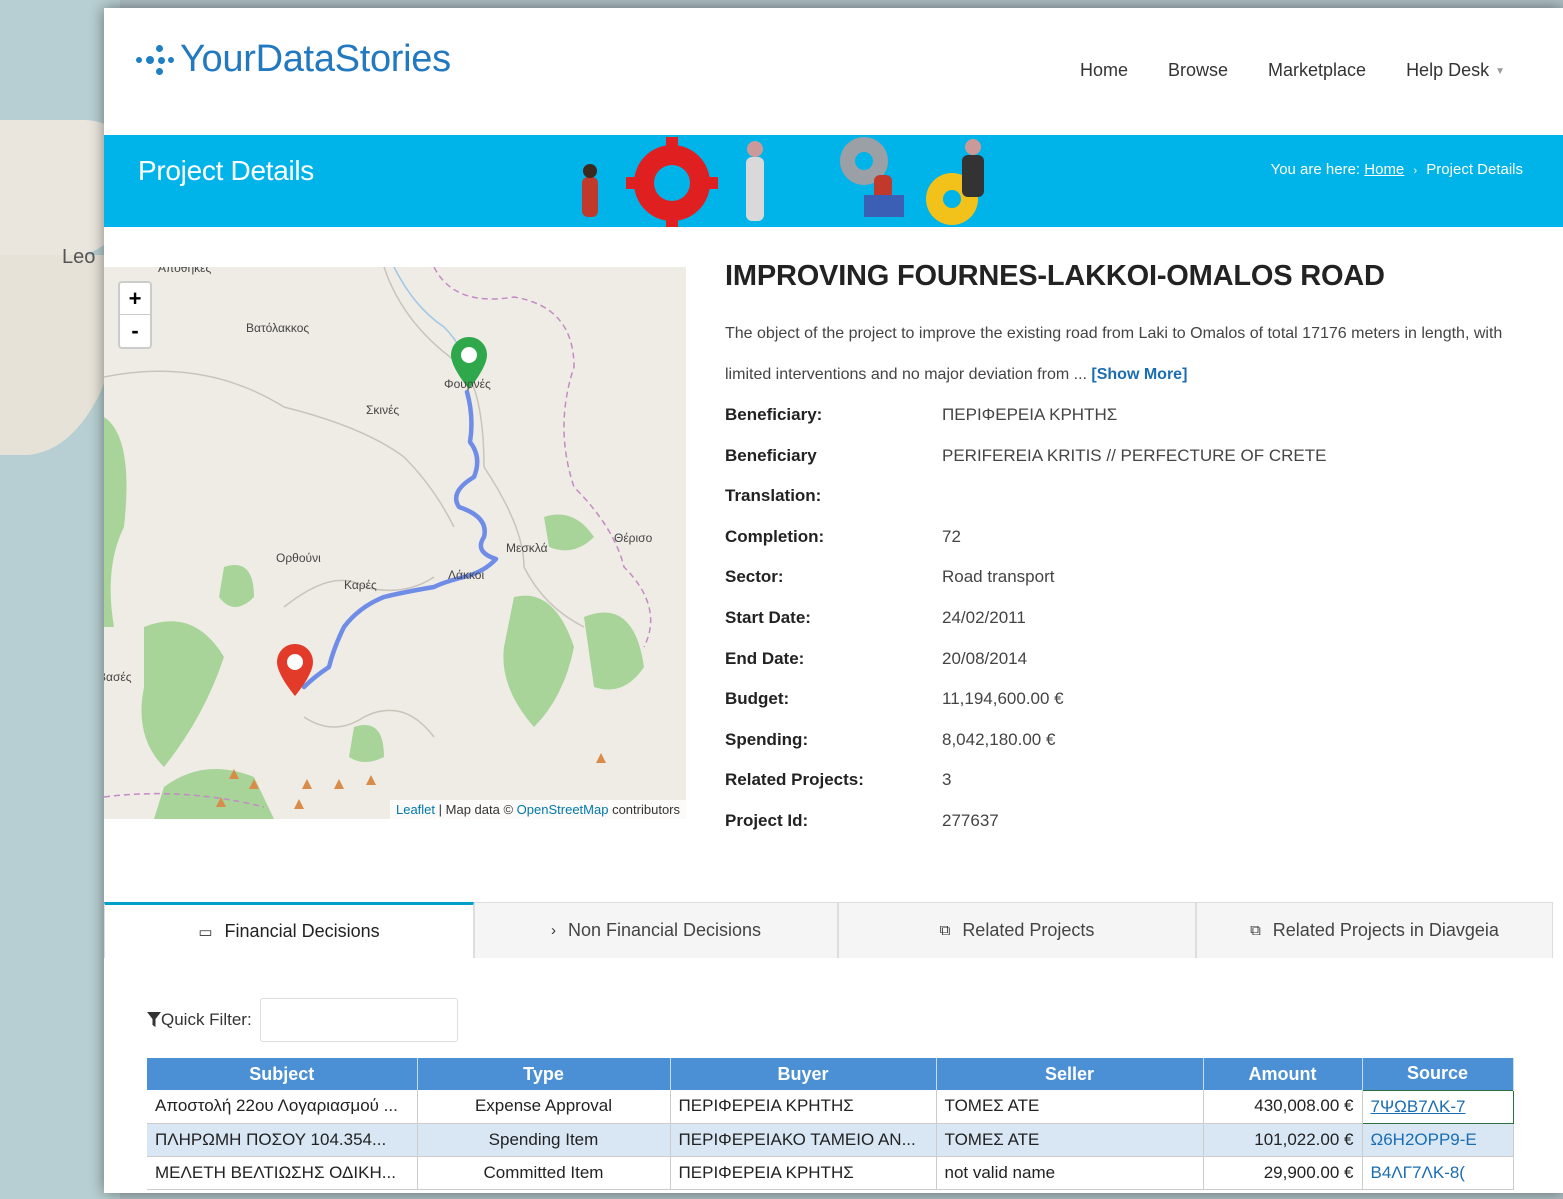 The height and width of the screenshot is (1199, 1563). What do you see at coordinates (1139, 374) in the screenshot?
I see `show-more-link: [Show More]` at bounding box center [1139, 374].